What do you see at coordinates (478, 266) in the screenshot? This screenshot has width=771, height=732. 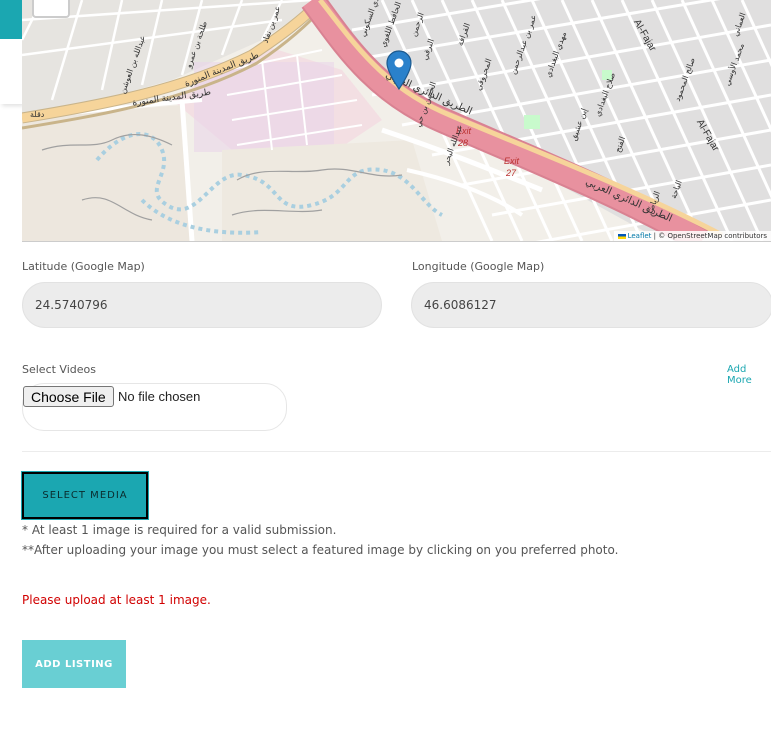 I see `longitude-label: Longitude (Google Map)` at bounding box center [478, 266].